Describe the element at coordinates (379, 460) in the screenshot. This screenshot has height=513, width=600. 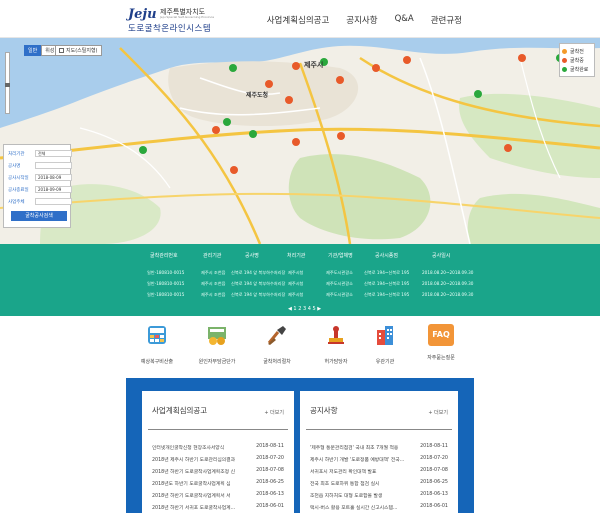
I see `list-item: 제주시 하반기 개발 '도로정품 예방대책' 전국... 2018-07-20` at that location.